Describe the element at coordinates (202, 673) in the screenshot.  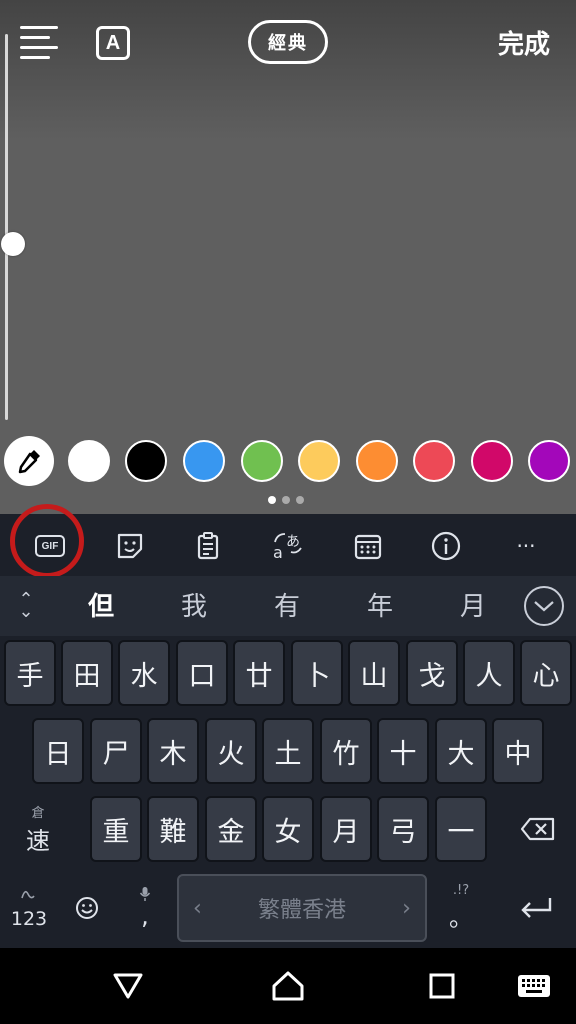
I see `key: 口` at that location.